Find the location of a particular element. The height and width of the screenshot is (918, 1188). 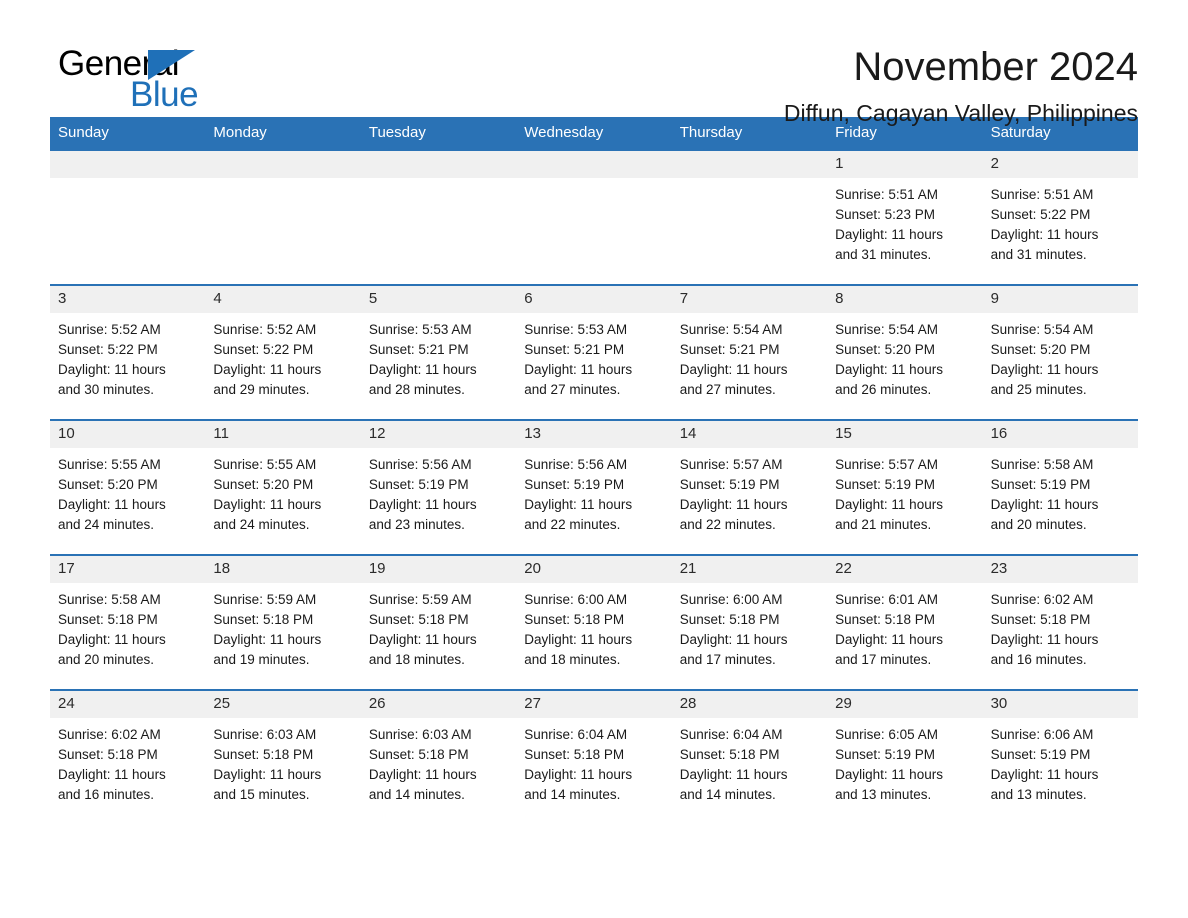

day-info-line: and 26 minutes. is located at coordinates (883, 389).